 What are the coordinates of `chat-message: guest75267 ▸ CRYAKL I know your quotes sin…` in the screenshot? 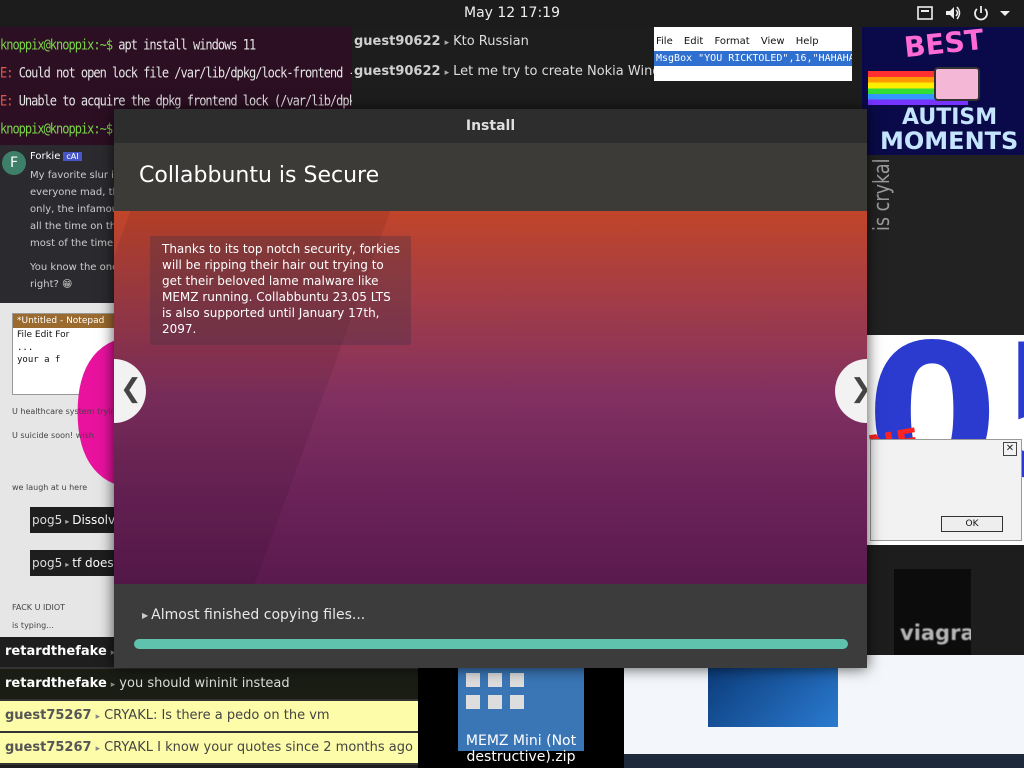 It's located at (209, 749).